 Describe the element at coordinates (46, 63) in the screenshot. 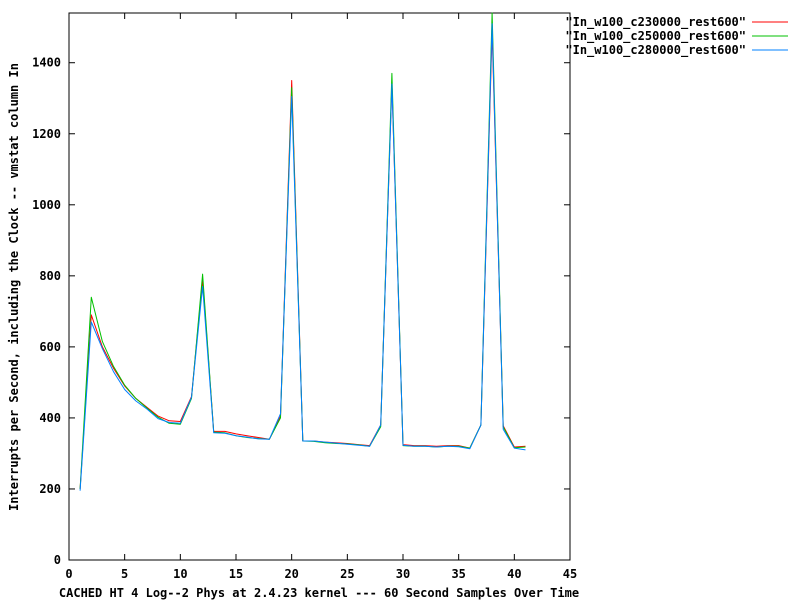

I see `y-tick-label: 1400` at that location.